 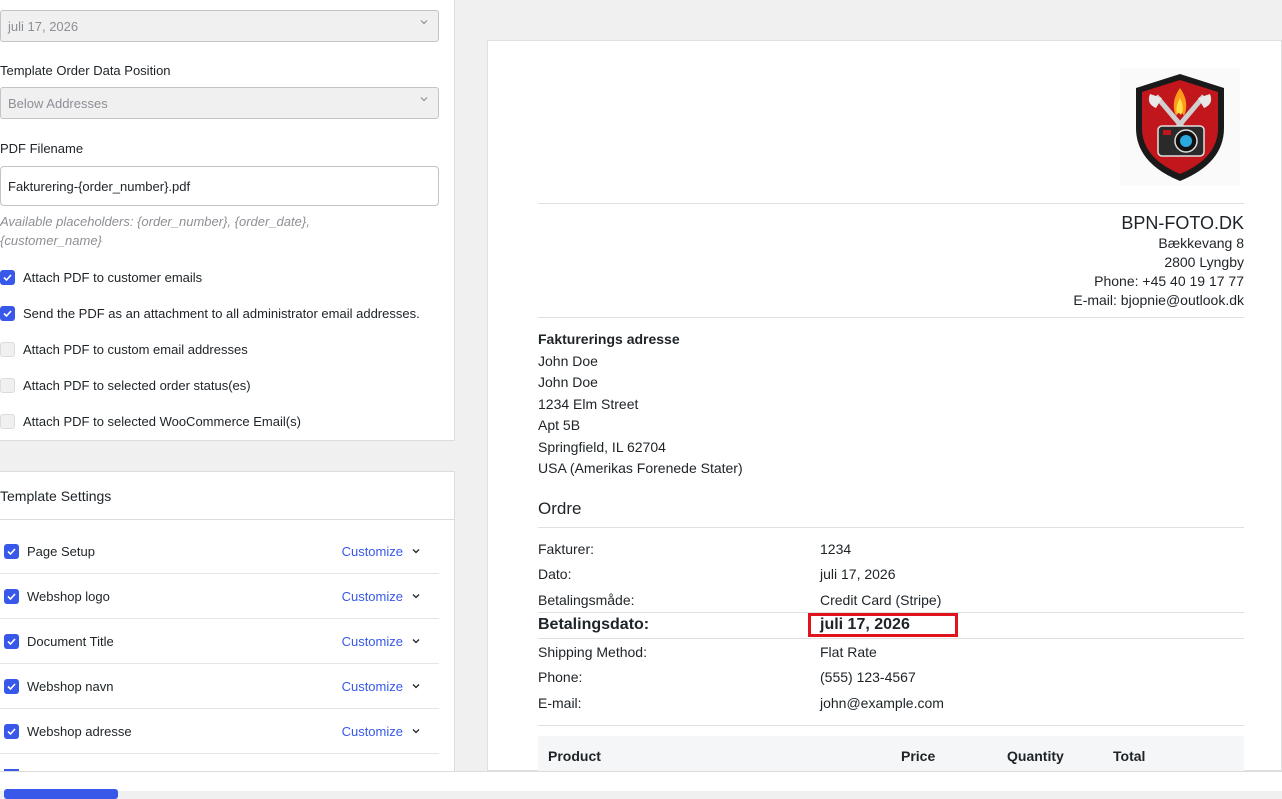 What do you see at coordinates (858, 574) in the screenshot?
I see `order-row-value: juli 17, 2026` at bounding box center [858, 574].